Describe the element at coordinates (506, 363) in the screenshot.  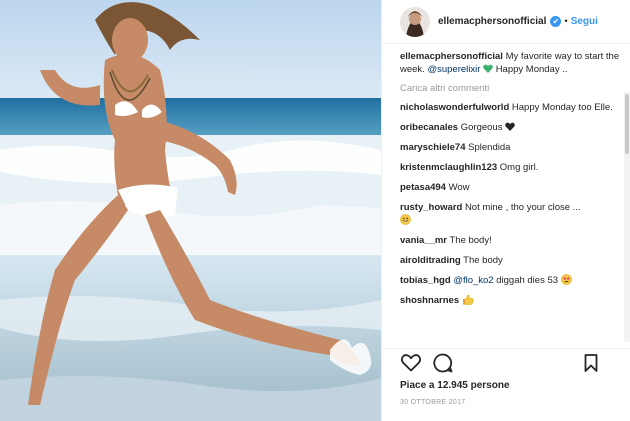
I see `action-icons` at that location.